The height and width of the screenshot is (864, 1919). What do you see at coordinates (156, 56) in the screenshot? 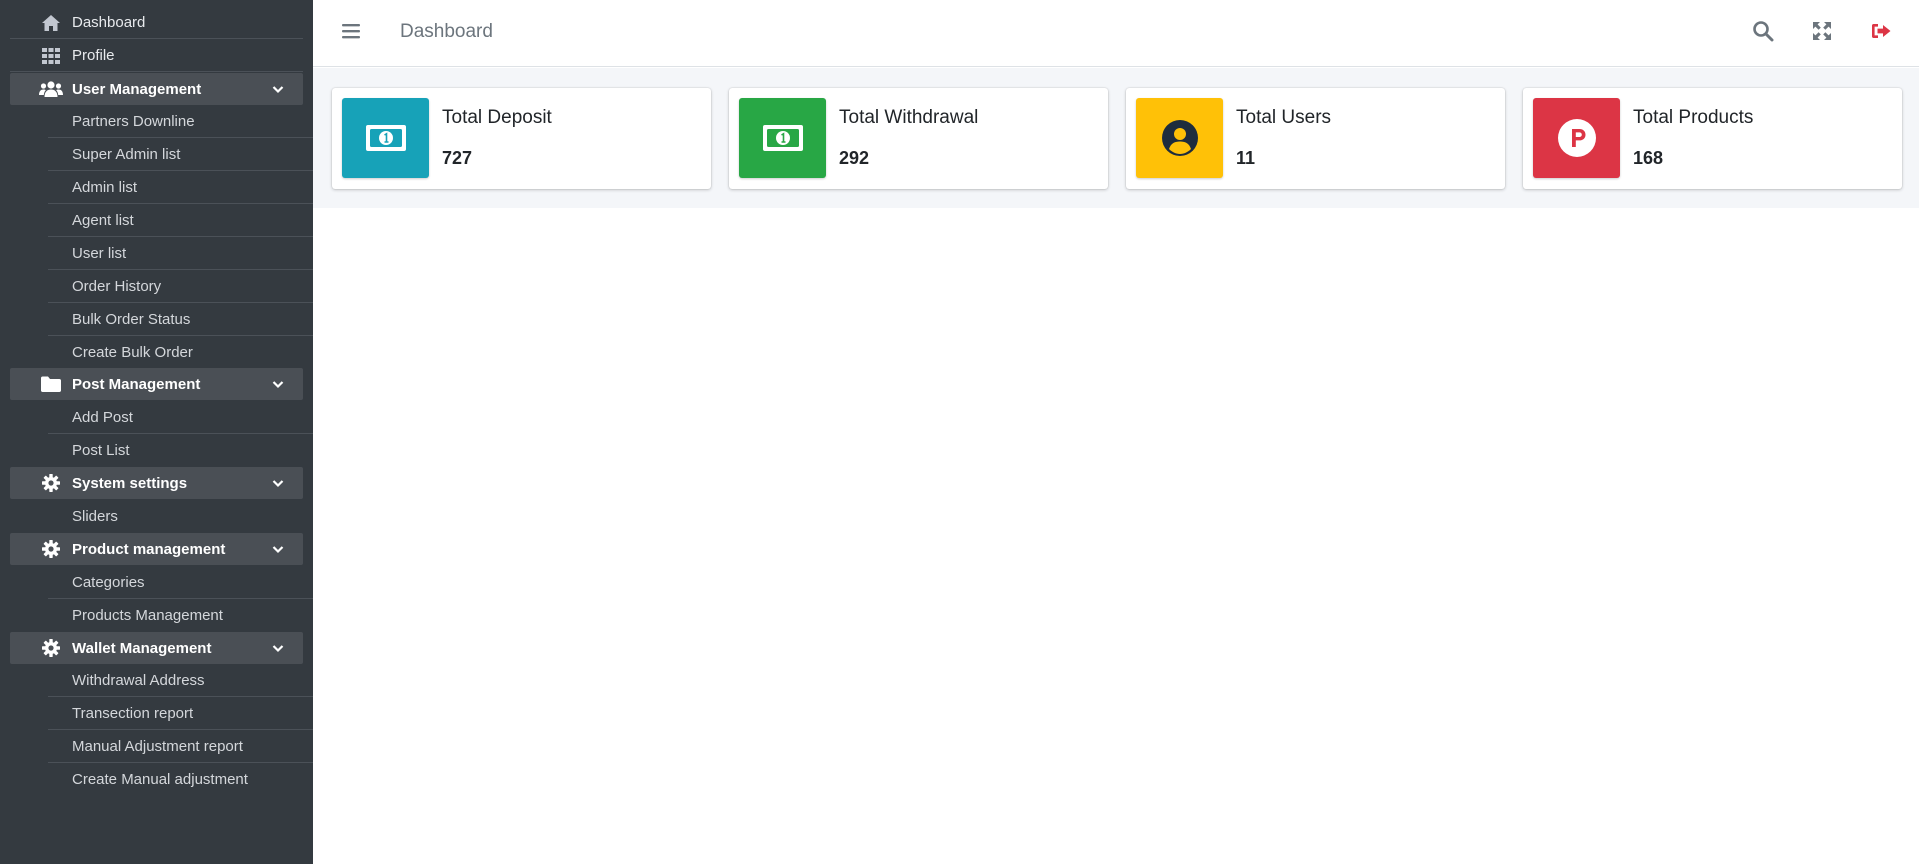
I see `sidebar-item-profile: Profile` at bounding box center [156, 56].